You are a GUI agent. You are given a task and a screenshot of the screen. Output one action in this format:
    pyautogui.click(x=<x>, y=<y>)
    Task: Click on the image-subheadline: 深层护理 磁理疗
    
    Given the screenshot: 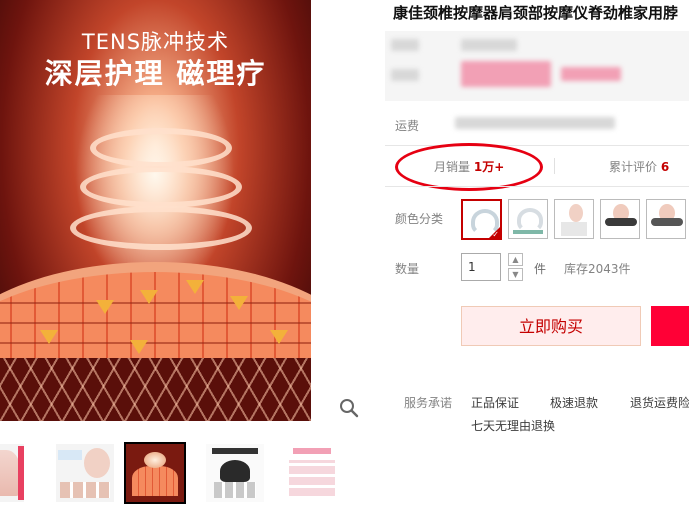 What is the action you would take?
    pyautogui.click(x=155, y=73)
    